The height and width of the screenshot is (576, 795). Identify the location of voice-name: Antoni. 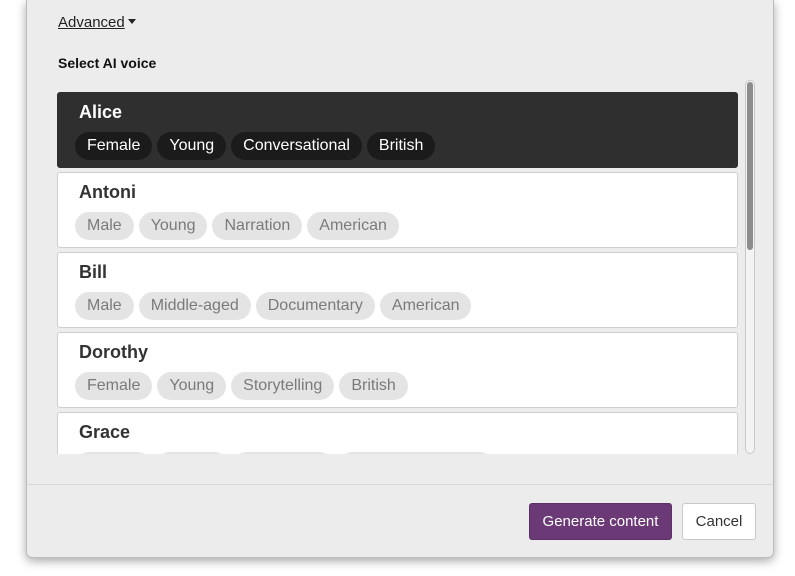
(107, 192).